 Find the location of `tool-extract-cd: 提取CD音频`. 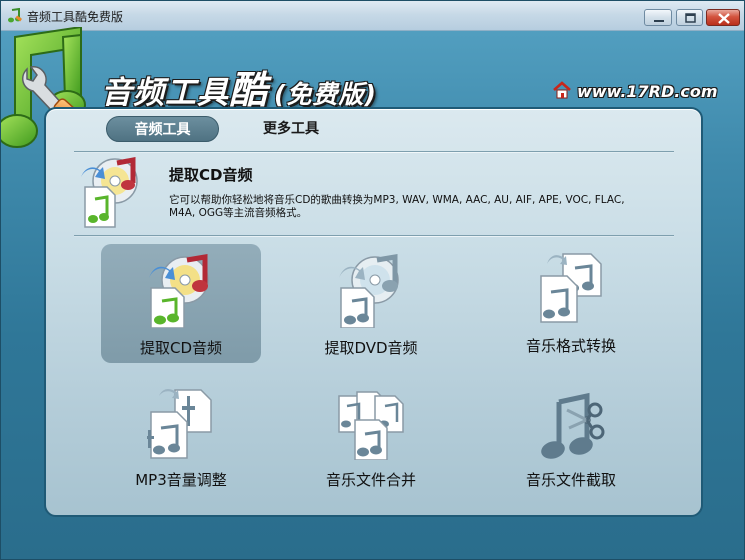

tool-extract-cd: 提取CD音频 is located at coordinates (181, 303).